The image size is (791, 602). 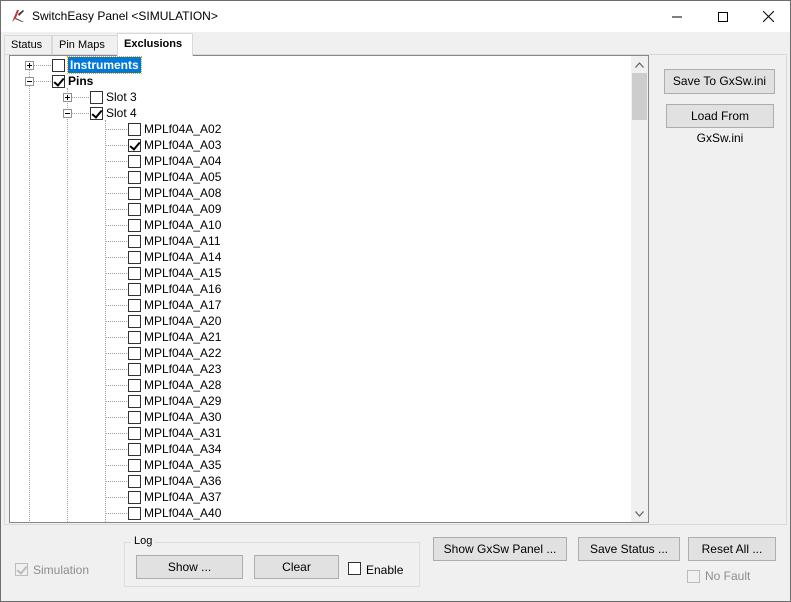 What do you see at coordinates (58, 65) in the screenshot?
I see `instruments-checkbox` at bounding box center [58, 65].